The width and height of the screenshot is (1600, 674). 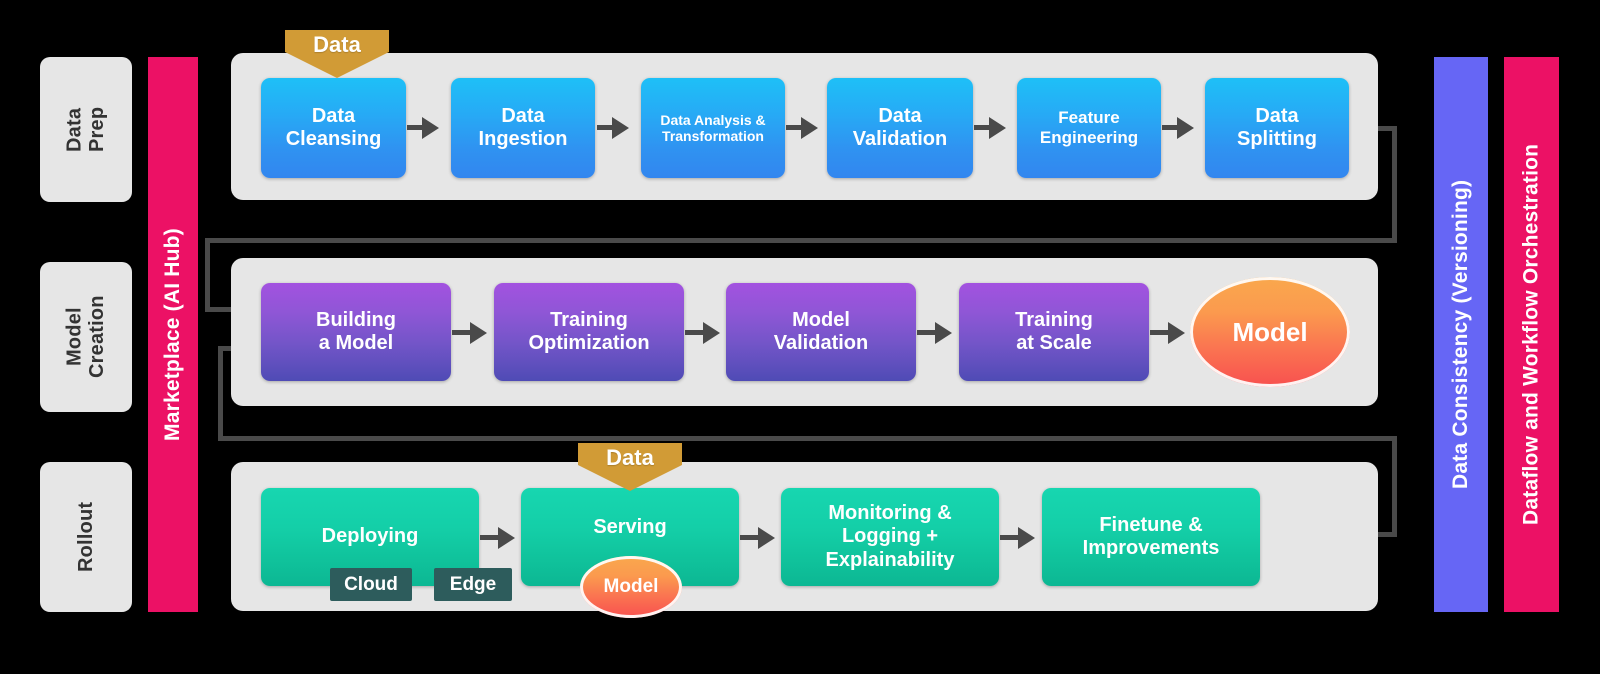 I want to click on step-building-a-model: Building a Model, so click(x=356, y=332).